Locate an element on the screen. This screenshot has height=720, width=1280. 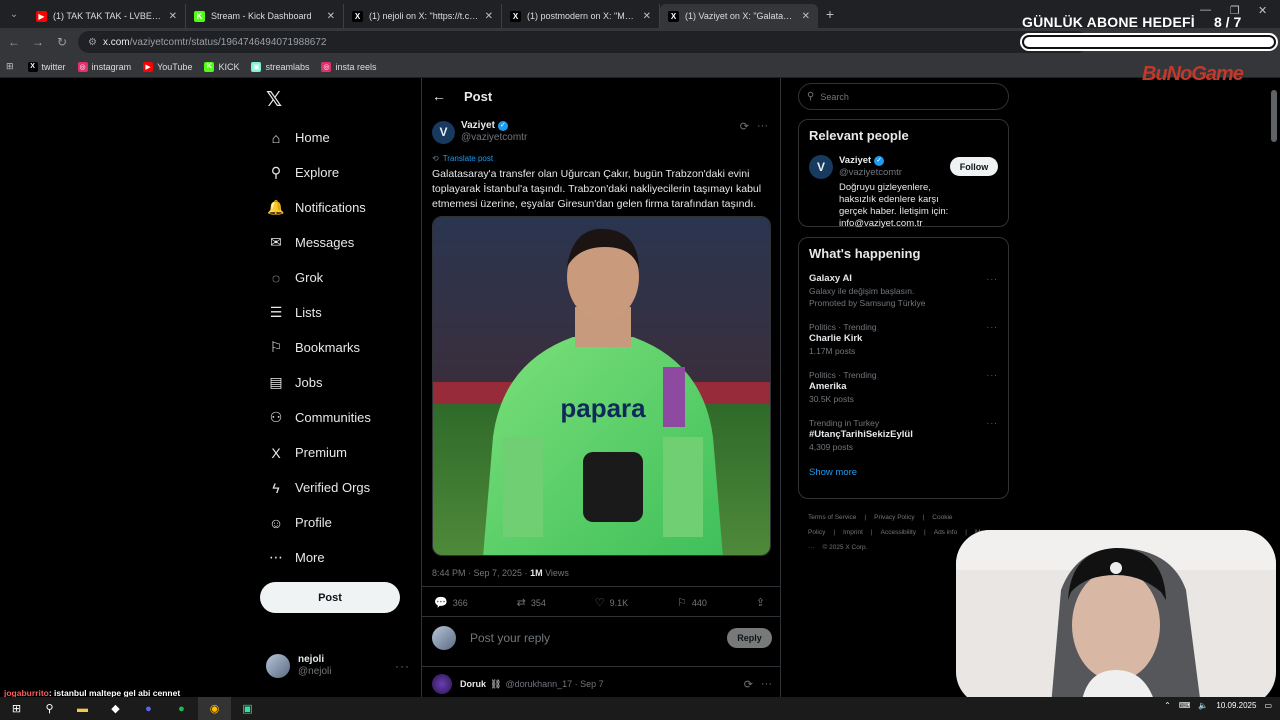
chevron-up-icon: ⌃ is located at coordinates (1167, 705).